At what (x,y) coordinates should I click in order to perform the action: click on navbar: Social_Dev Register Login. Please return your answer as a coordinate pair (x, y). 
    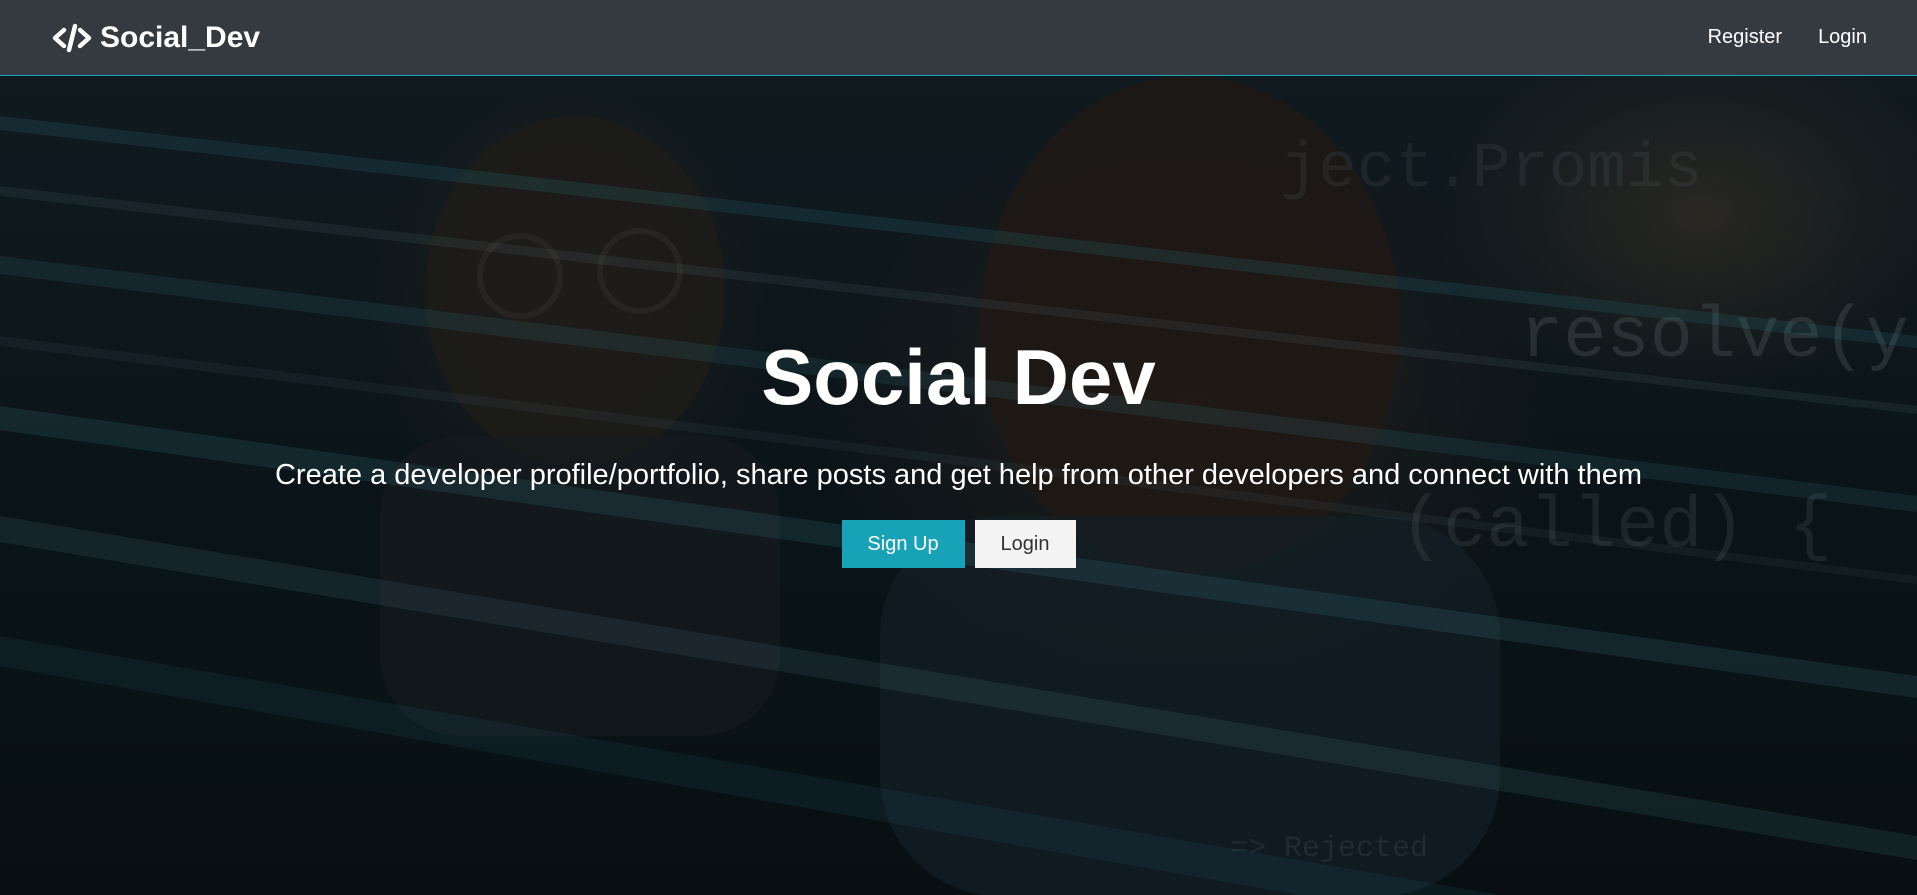
    Looking at the image, I should click on (958, 38).